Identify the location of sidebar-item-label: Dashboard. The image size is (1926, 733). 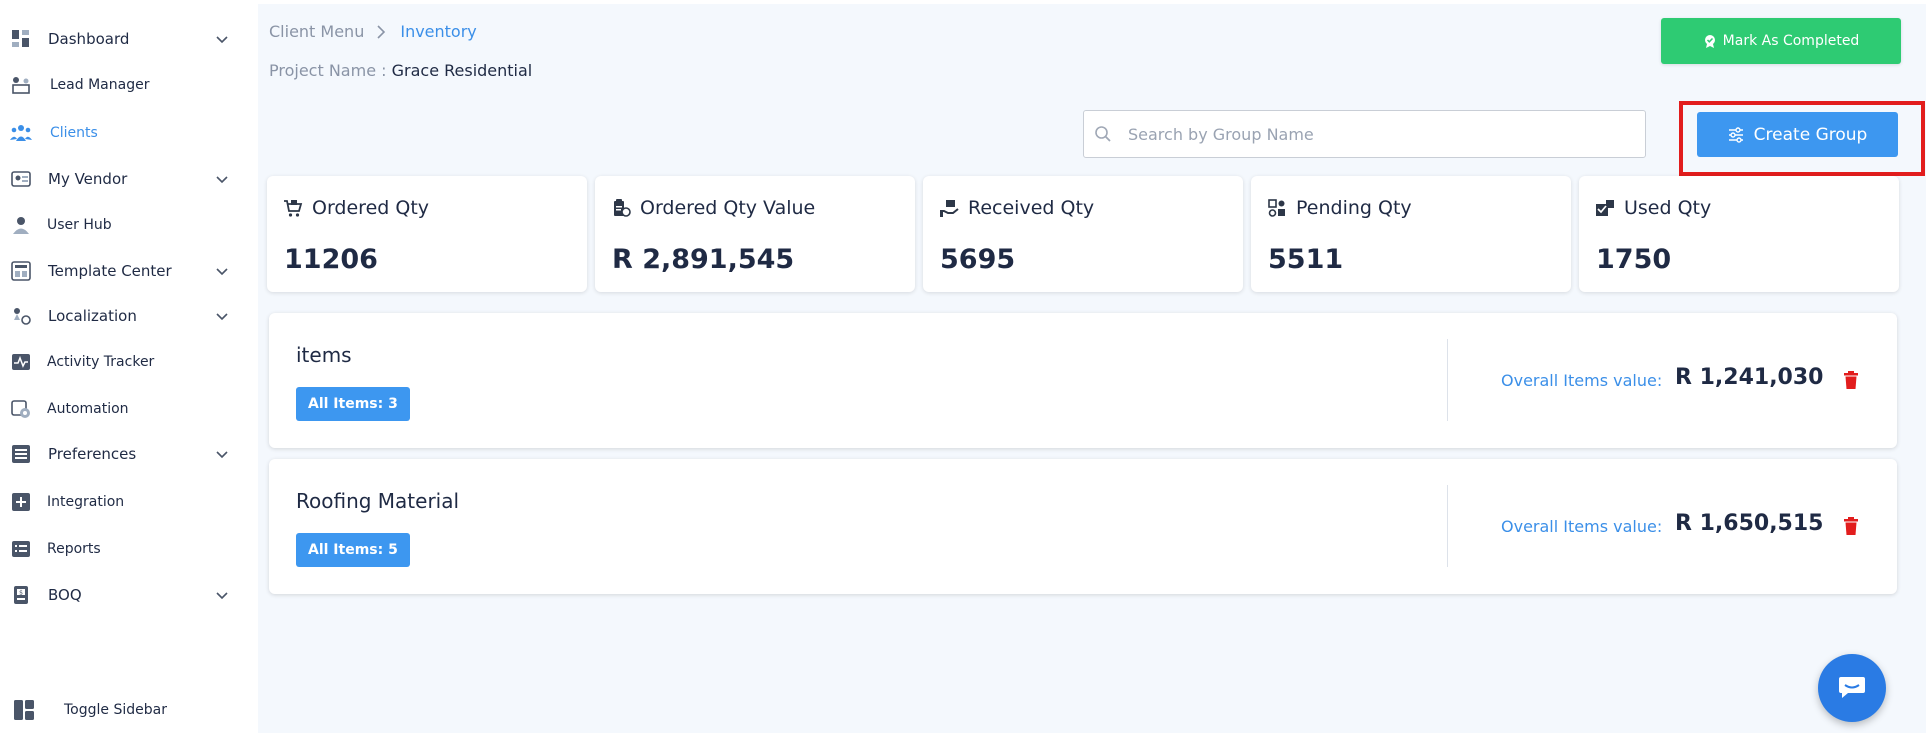
(89, 39).